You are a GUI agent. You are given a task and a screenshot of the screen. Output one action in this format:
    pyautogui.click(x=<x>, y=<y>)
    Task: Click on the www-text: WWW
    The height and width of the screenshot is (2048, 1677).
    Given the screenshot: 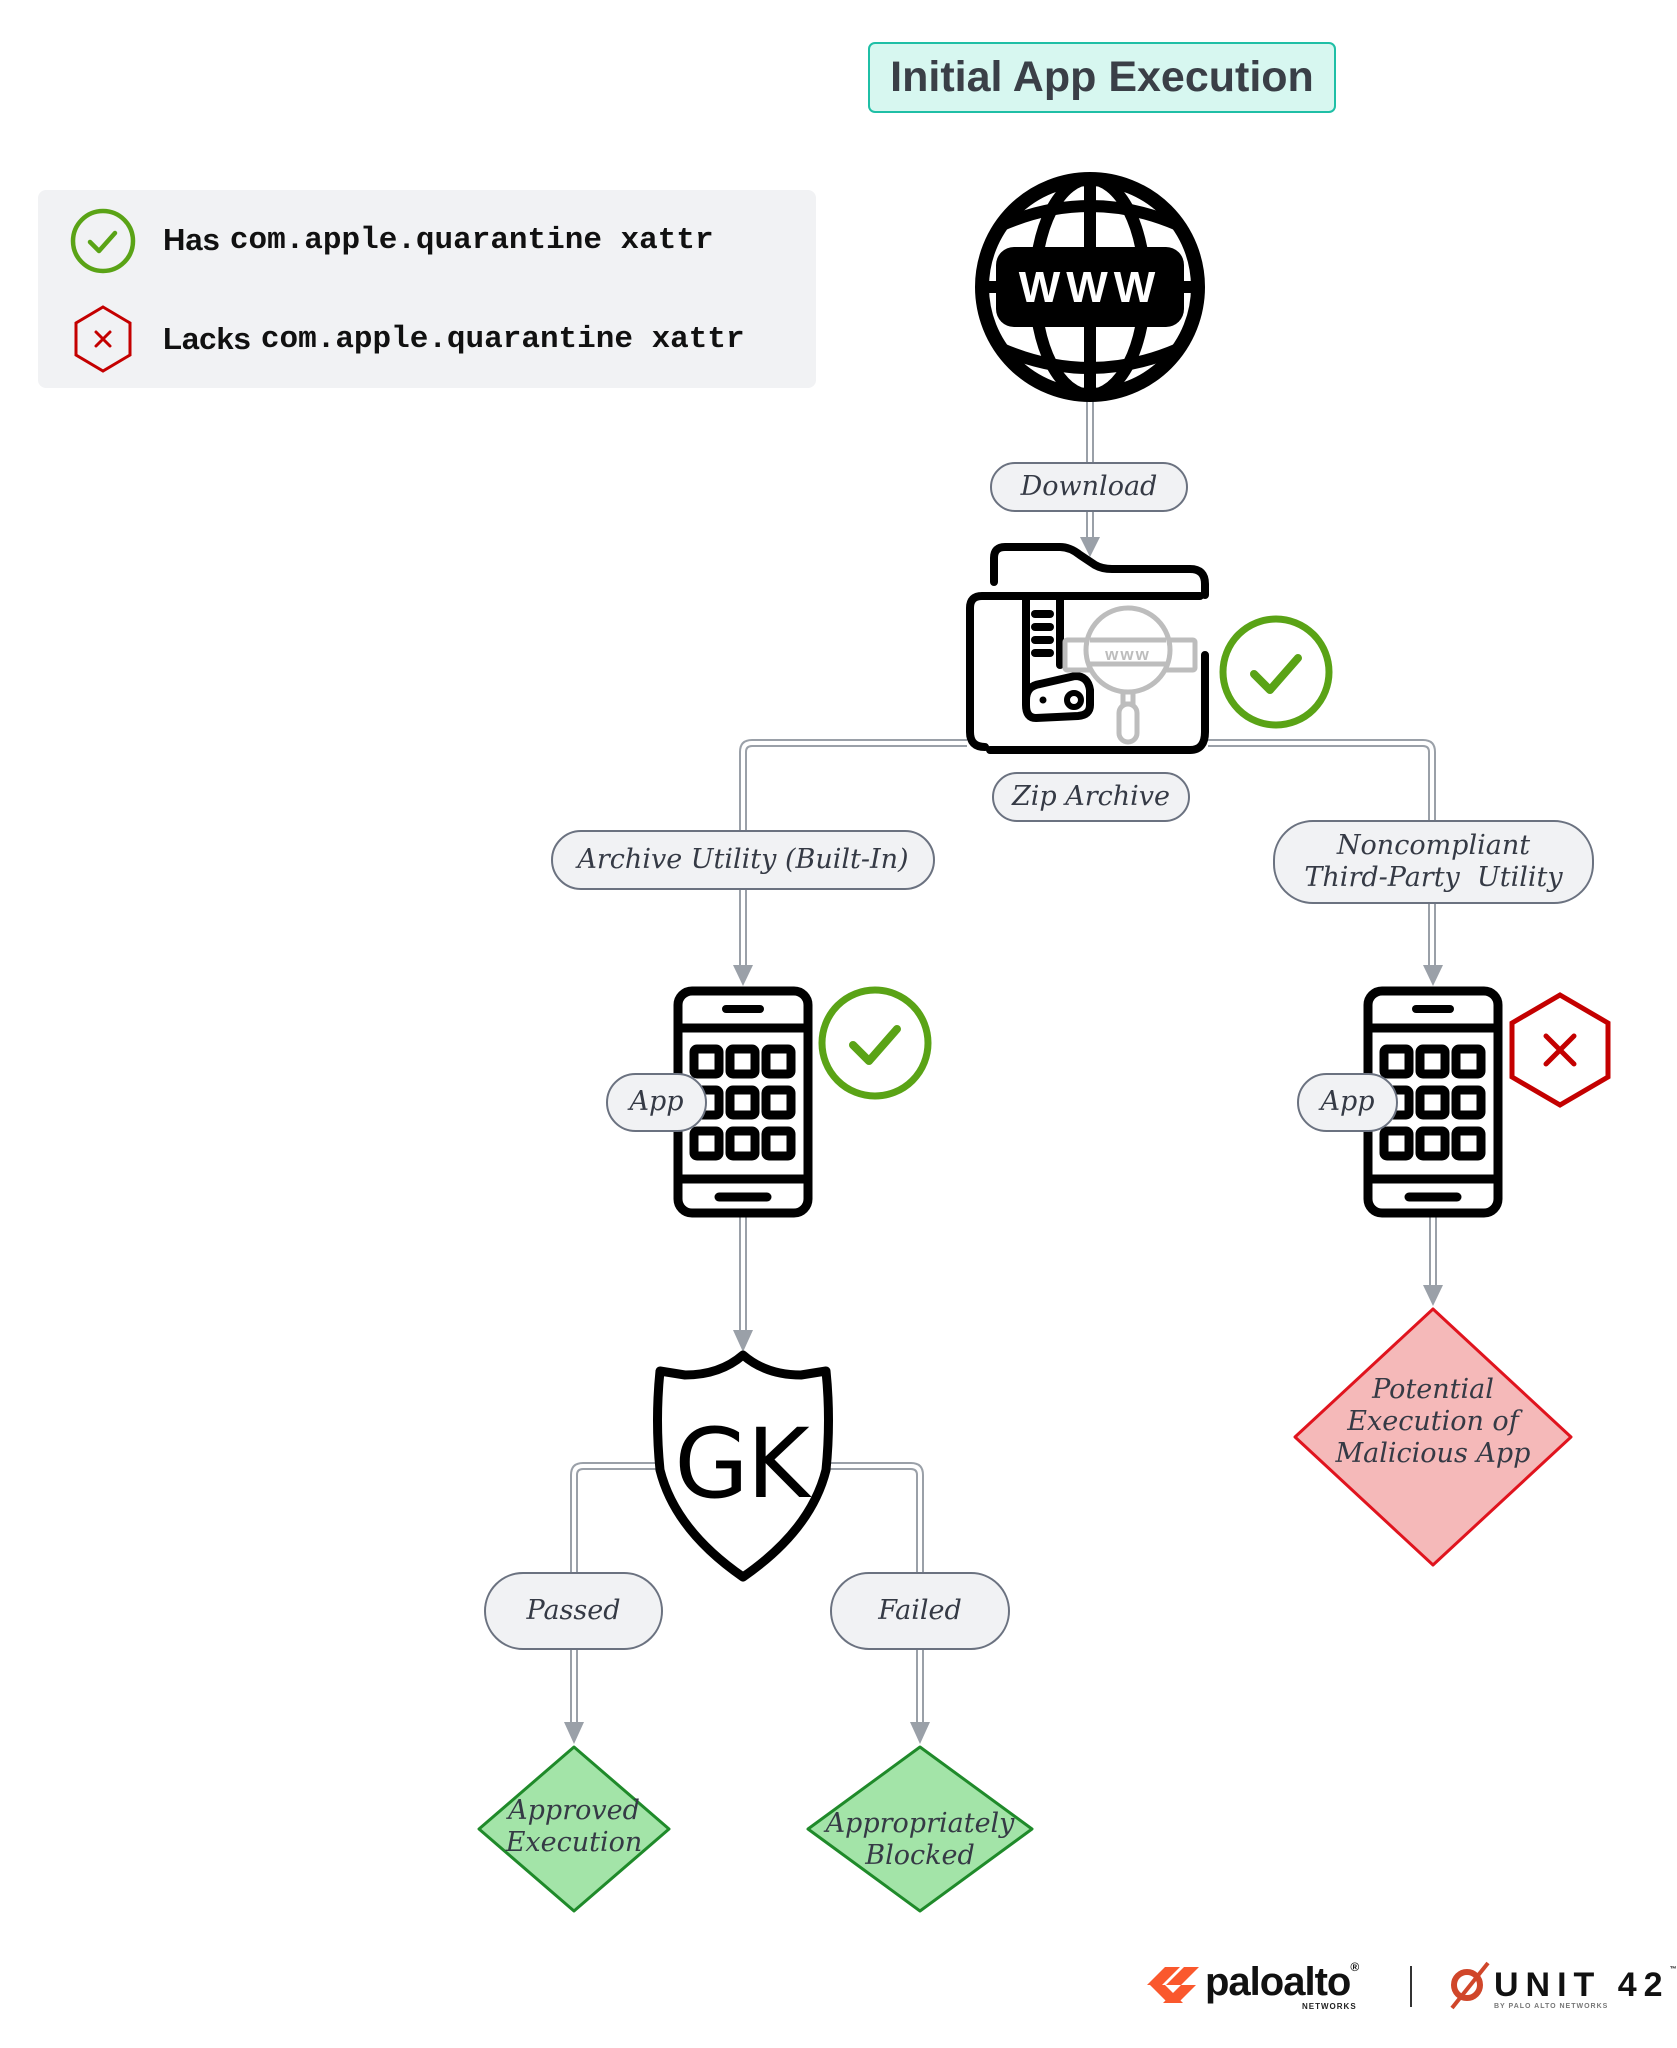 What is the action you would take?
    pyautogui.click(x=1090, y=287)
    